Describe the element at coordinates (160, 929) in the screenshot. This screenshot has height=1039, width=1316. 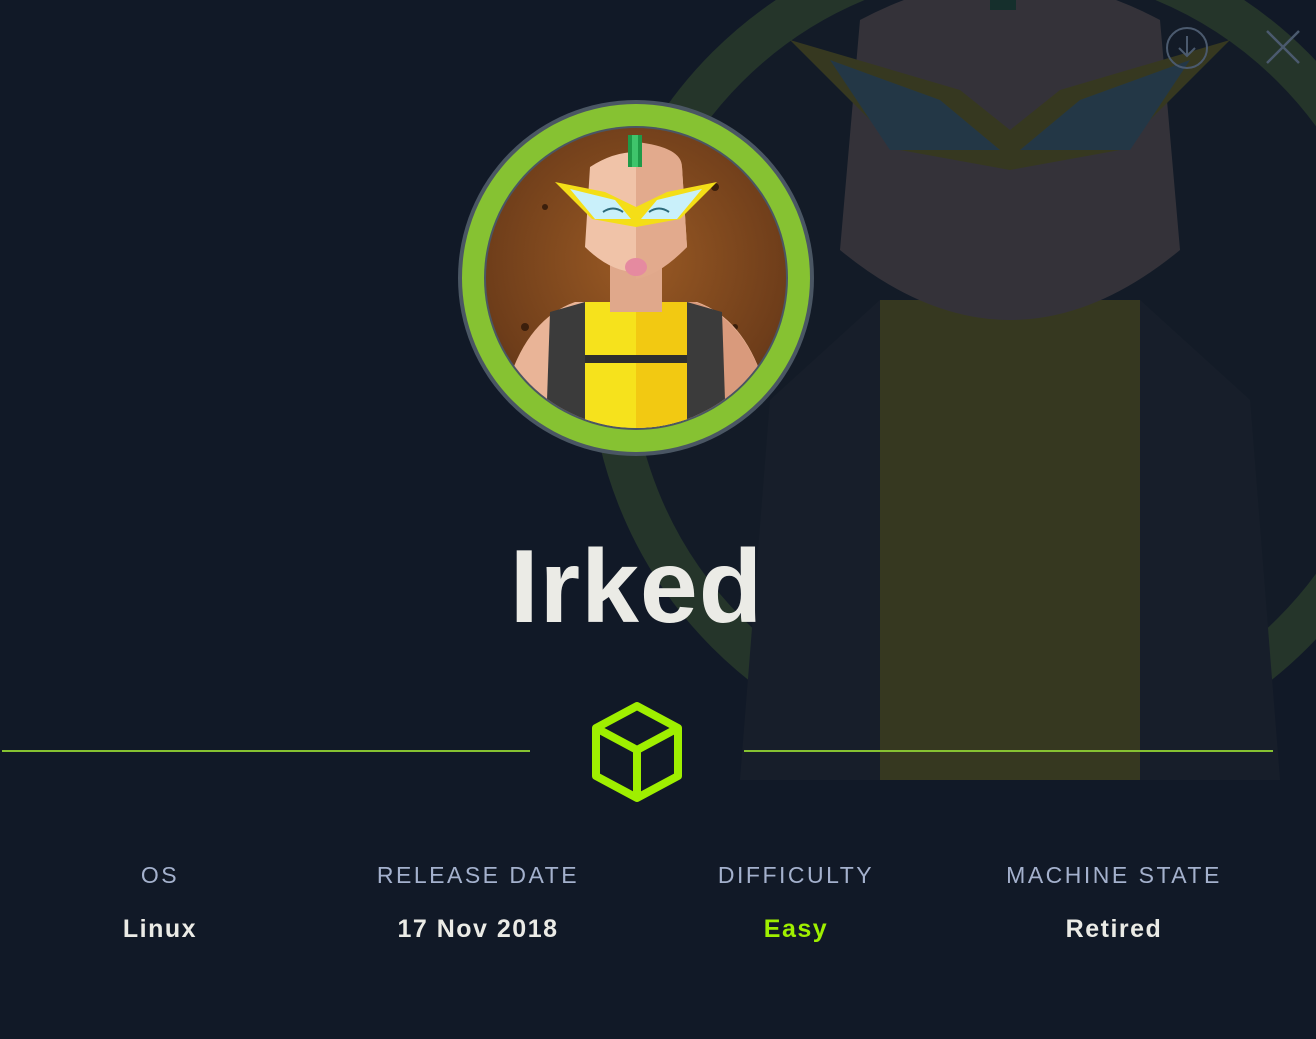
I see `os-value: Linux` at that location.